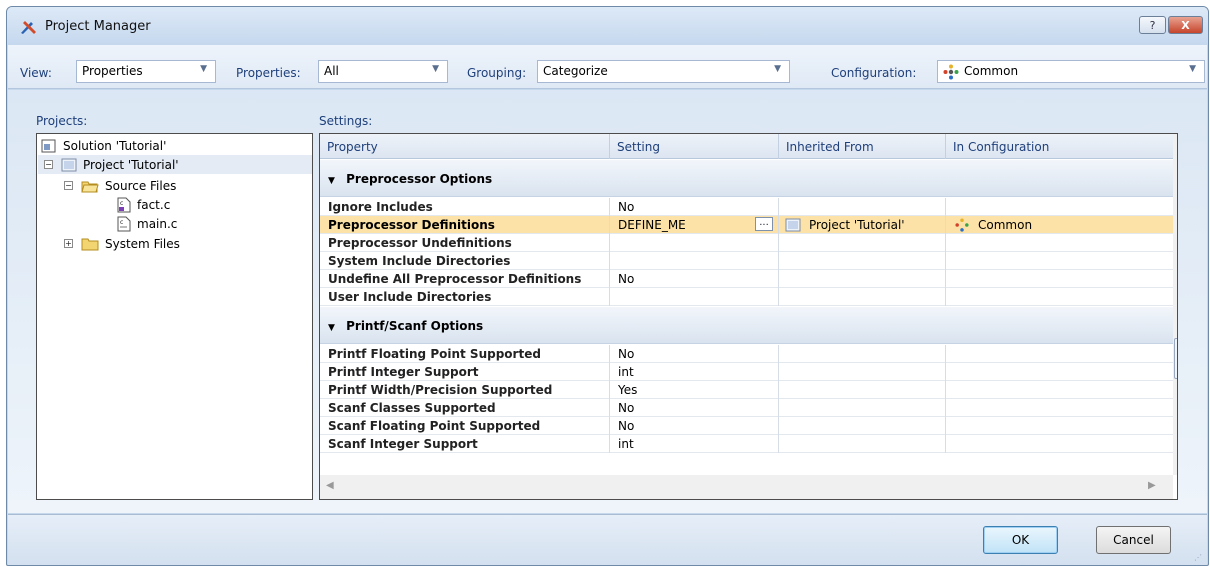  I want to click on property-row: Printf Integer Support int, so click(746, 372).